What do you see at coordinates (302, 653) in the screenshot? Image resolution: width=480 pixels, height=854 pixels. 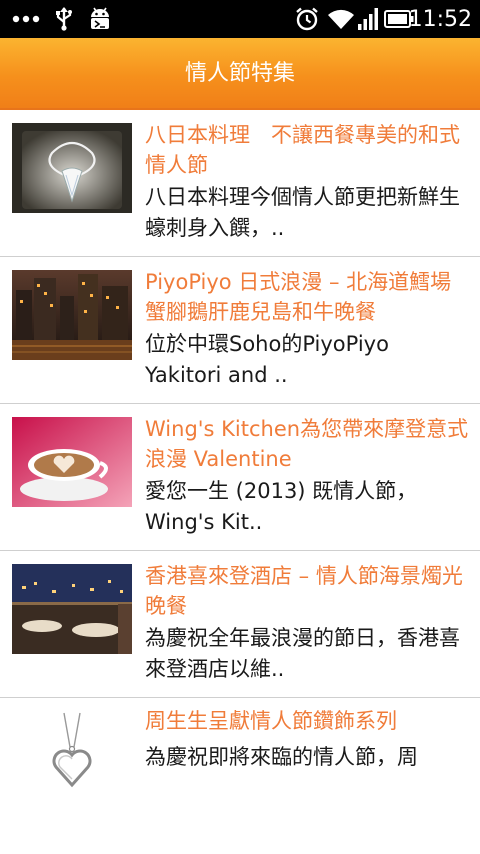 I see `article-summary: 為慶祝全年最浪漫的節日，香港喜來登酒店以維..` at bounding box center [302, 653].